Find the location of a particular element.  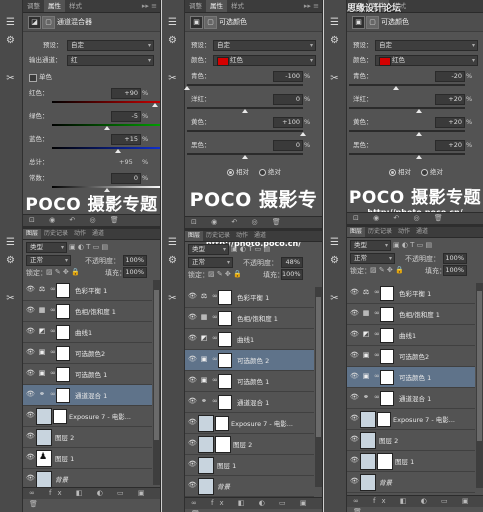

layer-row: 👁 ▦ ∞ 色相/饱和度 1 is located at coordinates (249, 318).